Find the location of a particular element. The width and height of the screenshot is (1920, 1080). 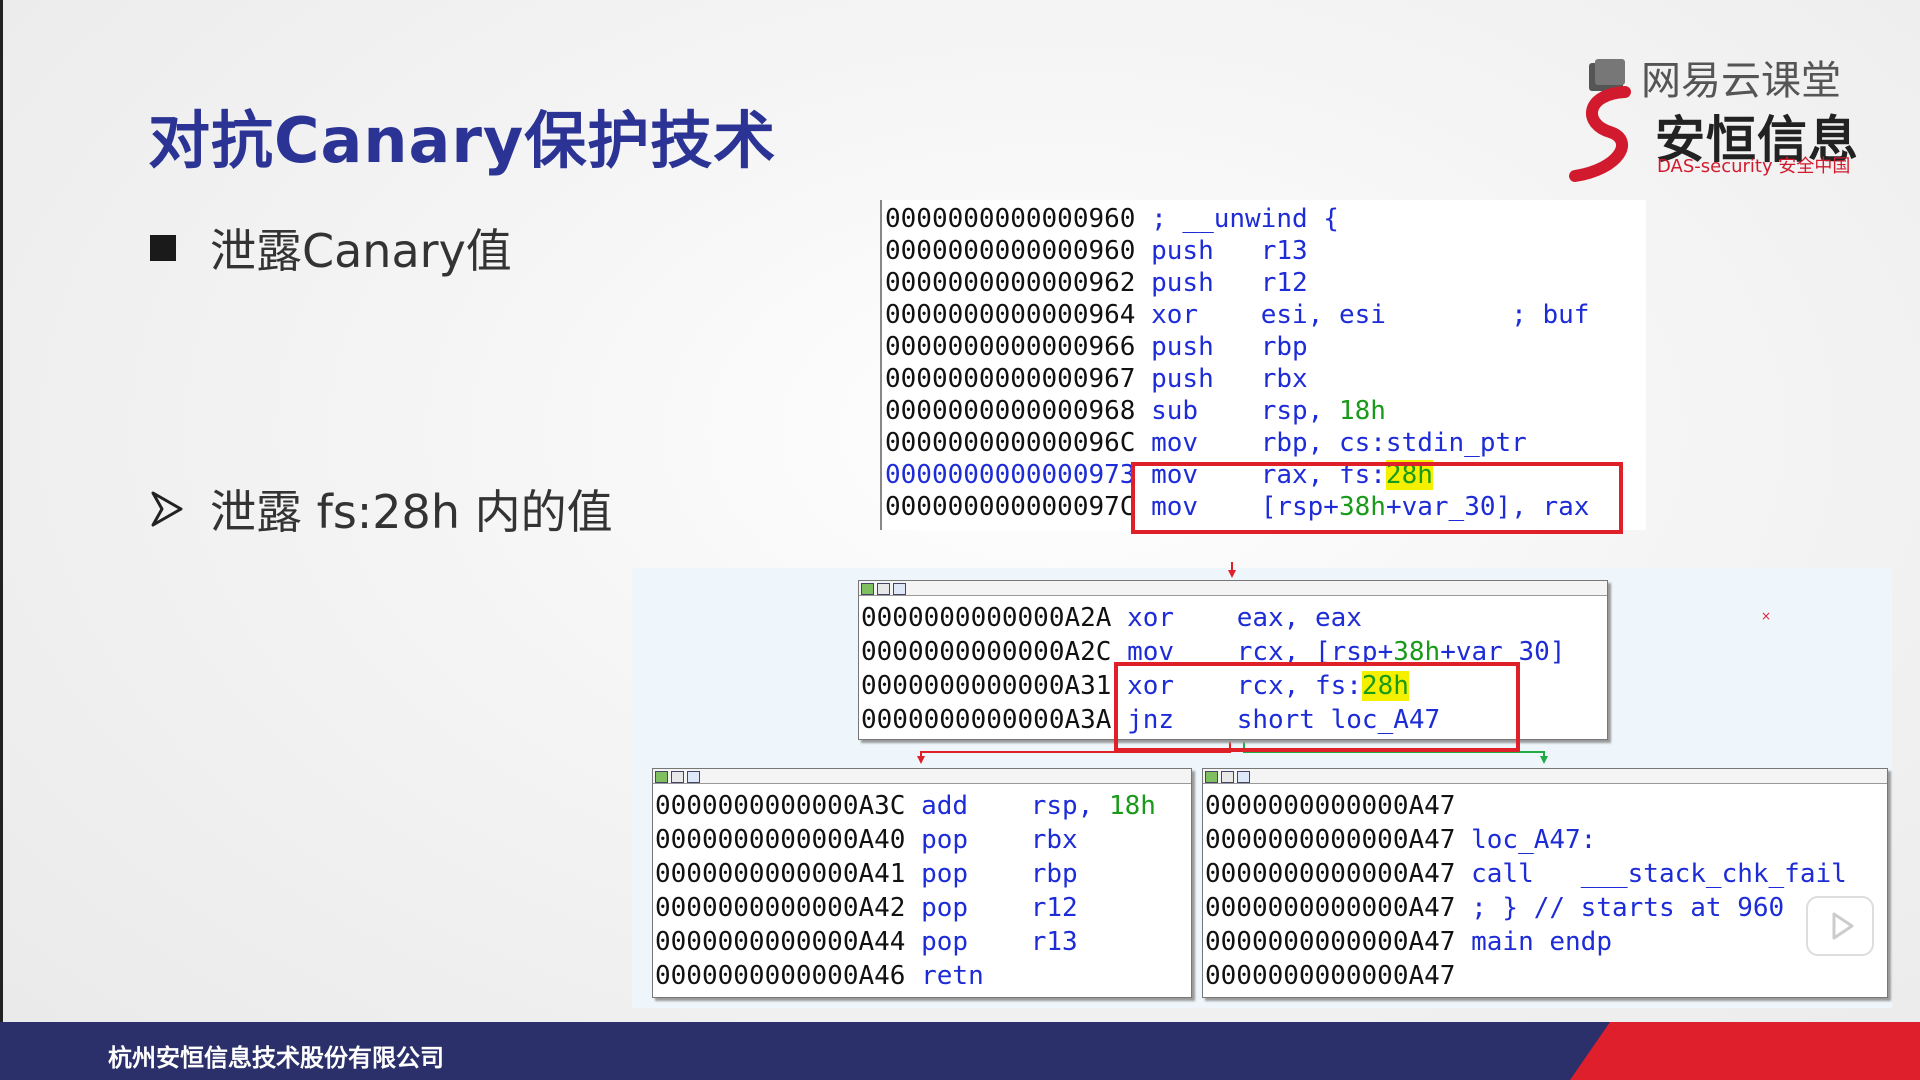

asm-line: 0000000000000968 sub rsp, 18h is located at coordinates (1237, 411).